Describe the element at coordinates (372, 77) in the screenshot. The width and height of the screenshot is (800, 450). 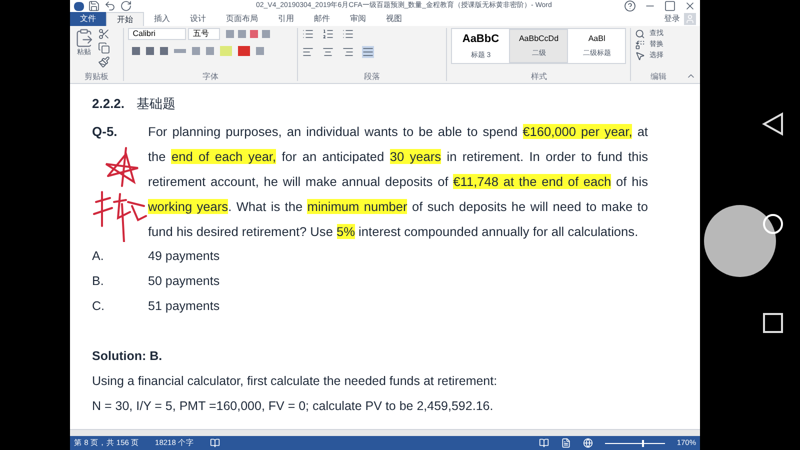
I see `group-label: 段落` at that location.